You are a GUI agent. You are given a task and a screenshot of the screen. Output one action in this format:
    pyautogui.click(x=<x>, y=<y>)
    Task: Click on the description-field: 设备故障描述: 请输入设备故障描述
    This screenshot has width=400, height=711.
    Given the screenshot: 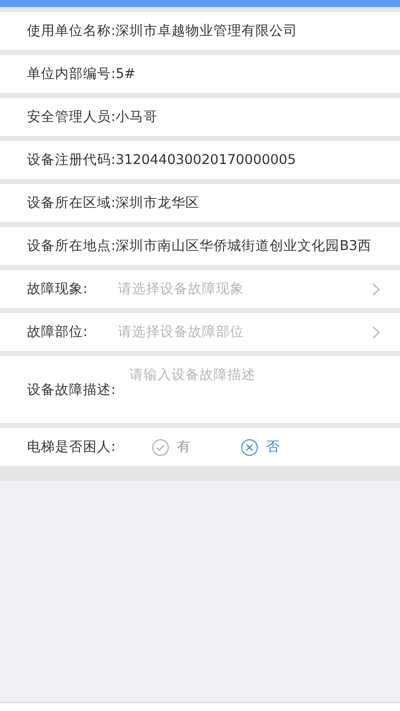 What is the action you would take?
    pyautogui.click(x=200, y=389)
    